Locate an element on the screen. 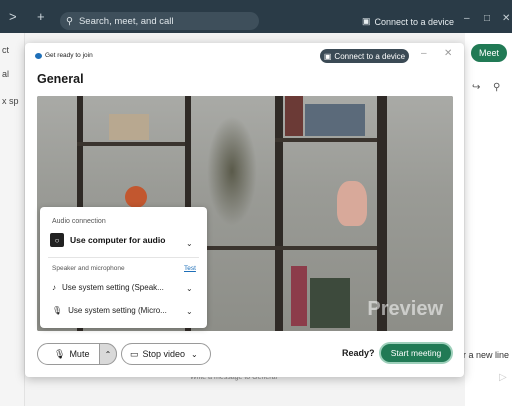  chevron-up-icon: ⌃ is located at coordinates (108, 354).